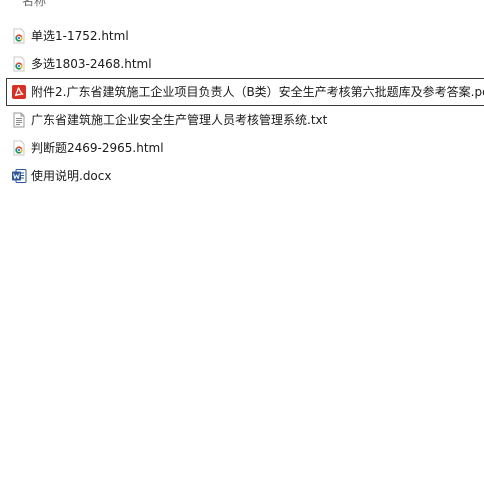  Describe the element at coordinates (19, 176) in the screenshot. I see `word-doc-icon` at that location.